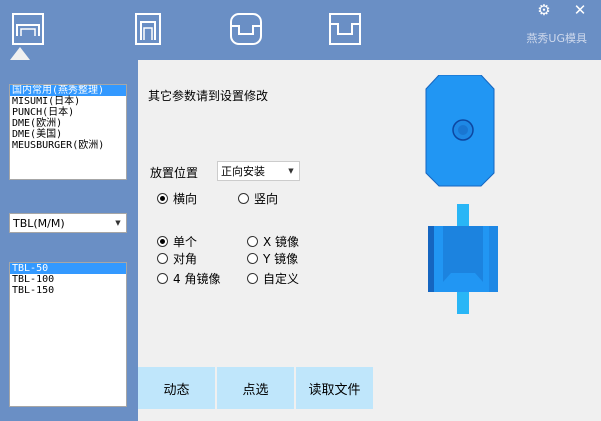  I want to click on radio-horizontal: 横向, so click(177, 198).